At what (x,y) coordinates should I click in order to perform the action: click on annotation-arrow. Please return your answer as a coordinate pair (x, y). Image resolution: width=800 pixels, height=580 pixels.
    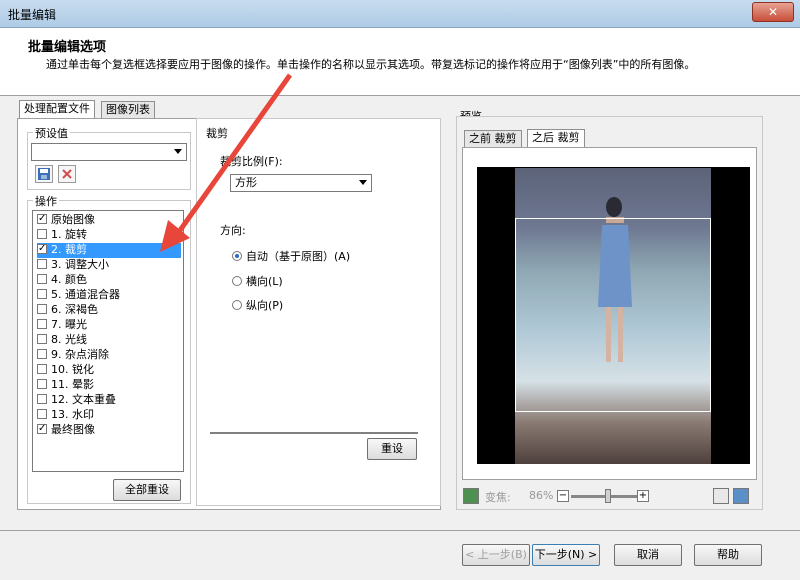
    Looking at the image, I should click on (226, 162).